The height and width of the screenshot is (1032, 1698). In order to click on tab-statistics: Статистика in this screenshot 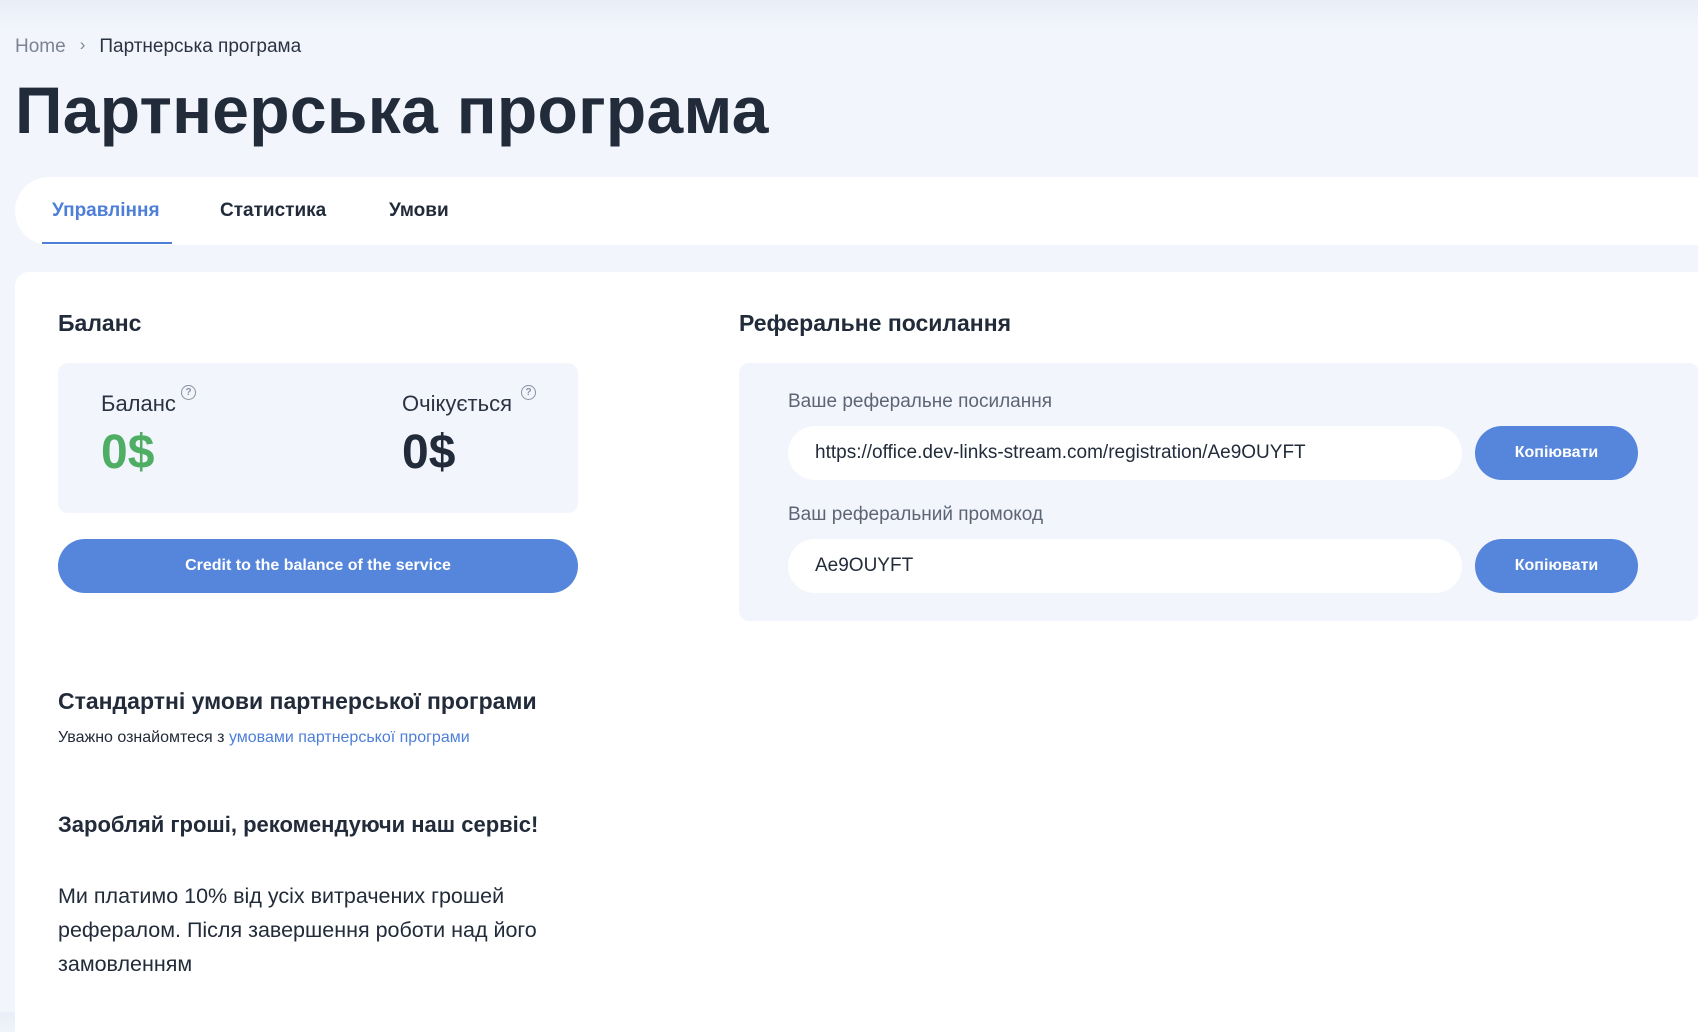, I will do `click(273, 211)`.